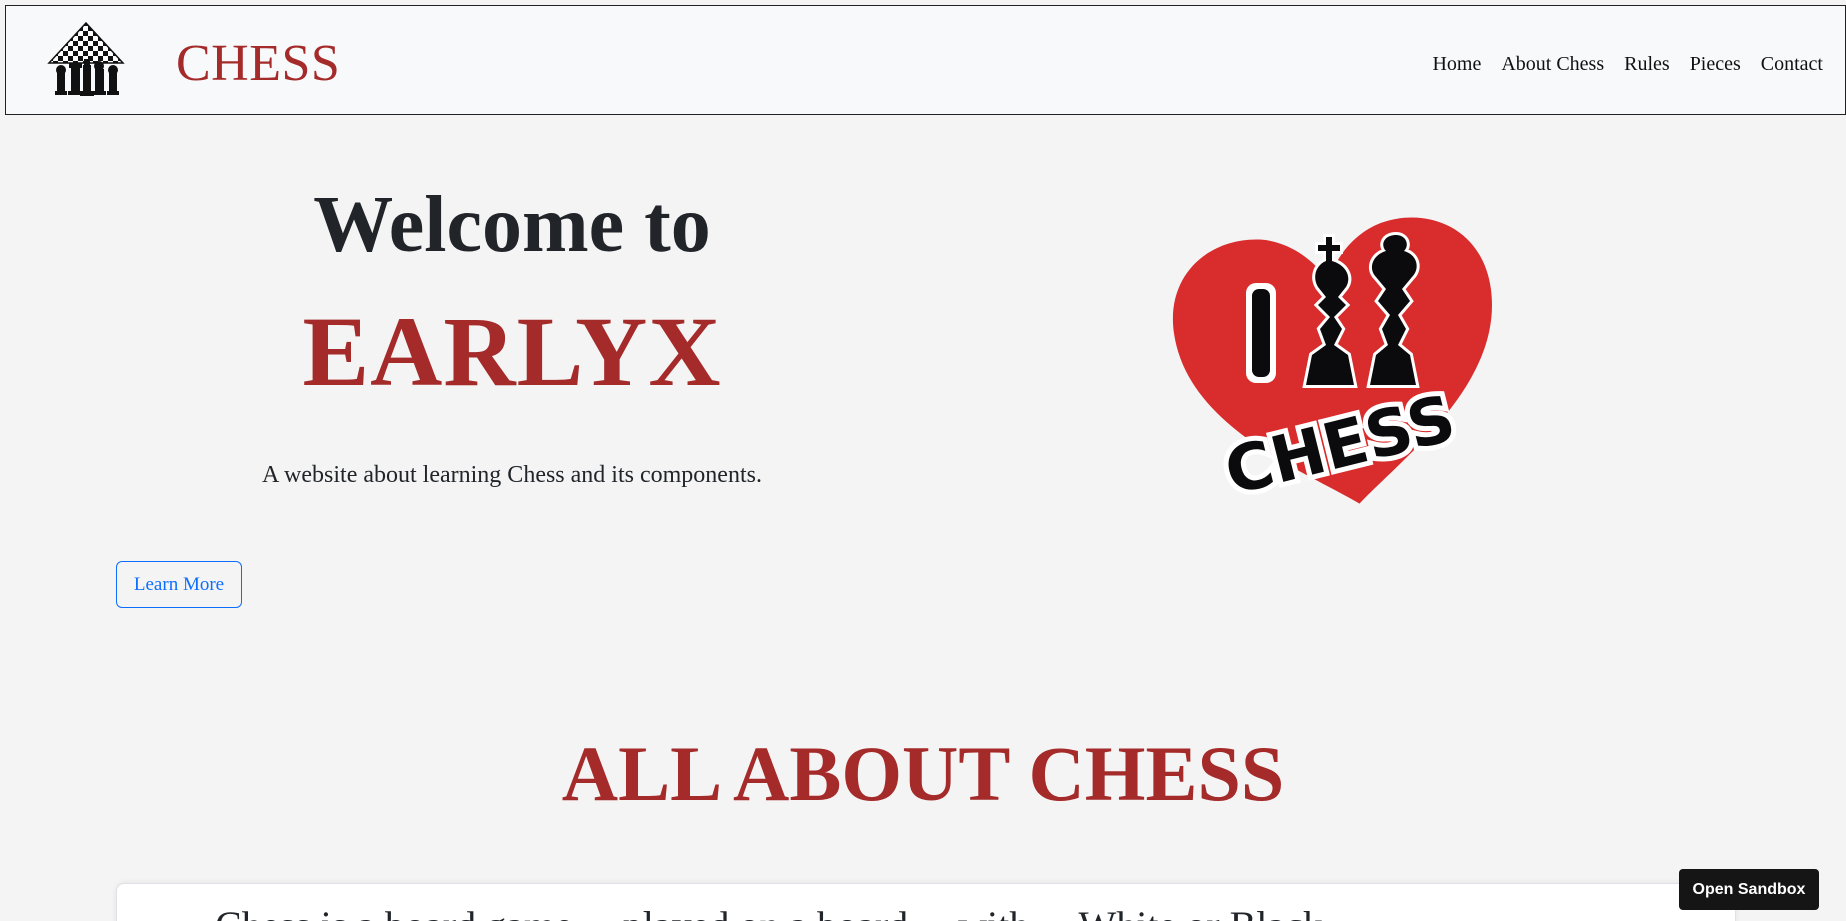 Image resolution: width=1846 pixels, height=921 pixels. Describe the element at coordinates (1456, 64) in the screenshot. I see `nav-link-home: Home` at that location.